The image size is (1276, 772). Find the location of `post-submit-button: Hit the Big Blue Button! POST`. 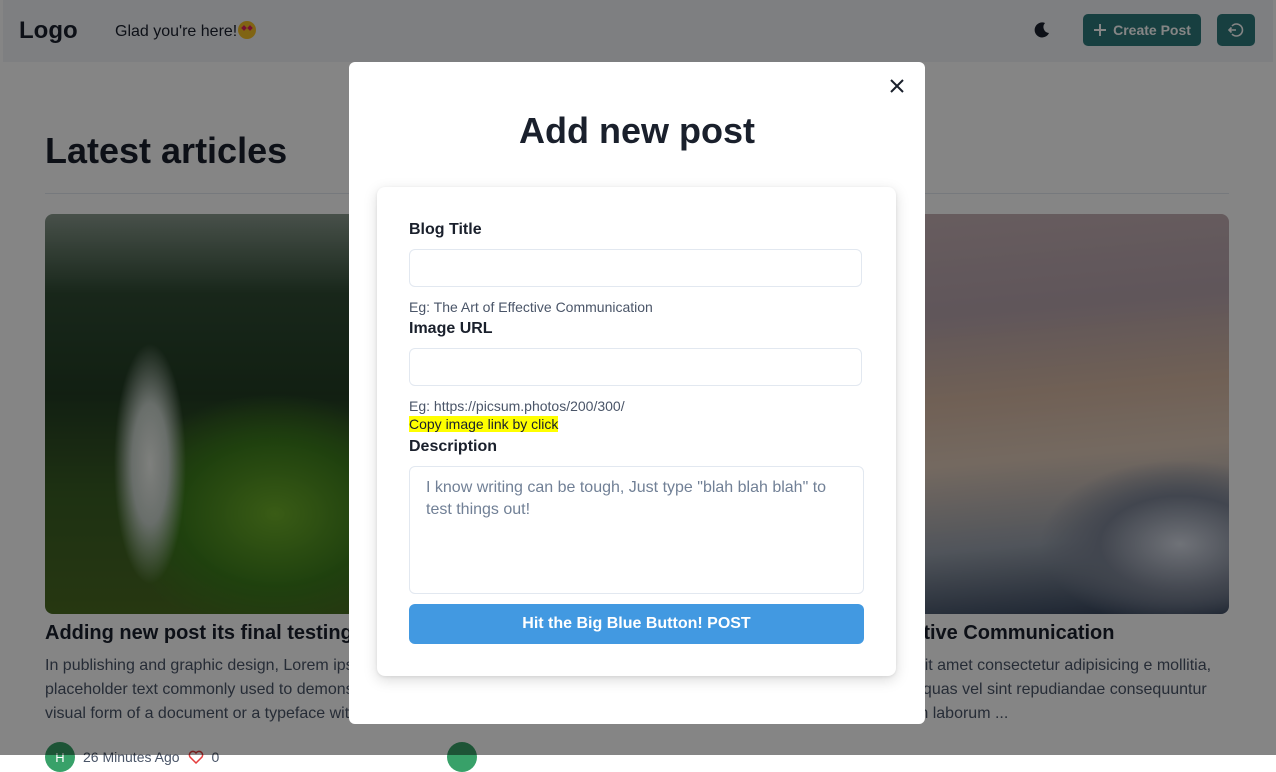

post-submit-button: Hit the Big Blue Button! POST is located at coordinates (636, 624).